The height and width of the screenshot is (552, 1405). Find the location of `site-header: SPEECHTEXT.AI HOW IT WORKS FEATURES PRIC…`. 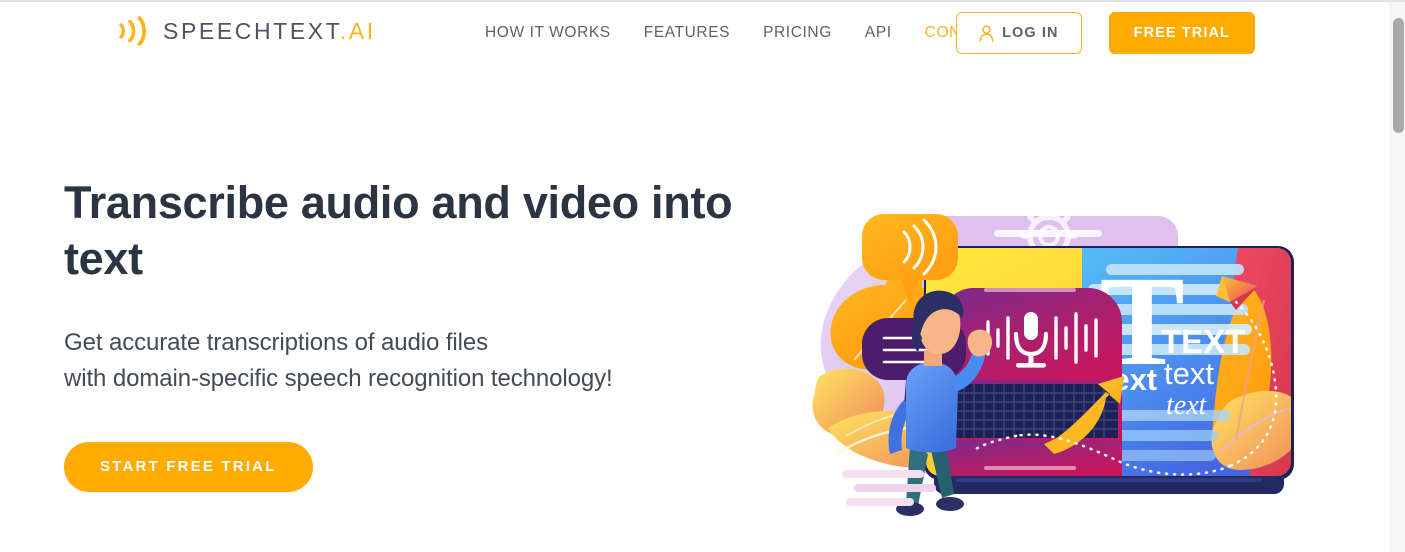

site-header: SPEECHTEXT.AI HOW IT WORKS FEATURES PRIC… is located at coordinates (695, 33).